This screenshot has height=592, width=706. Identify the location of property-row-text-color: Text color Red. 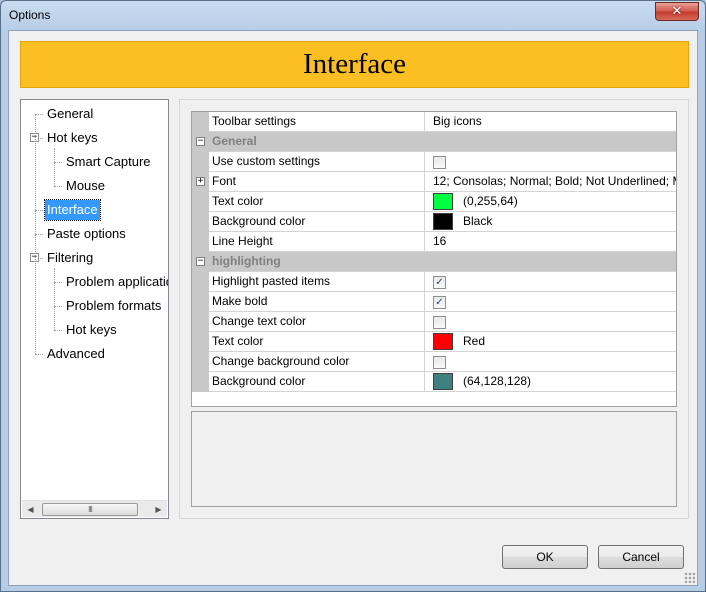
(434, 342).